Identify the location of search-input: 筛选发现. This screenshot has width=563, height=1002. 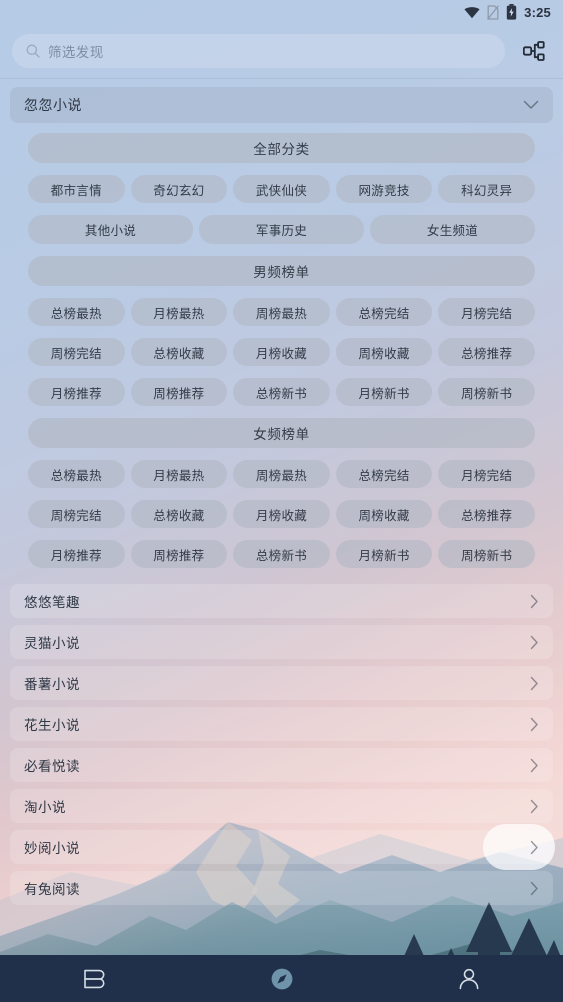
(258, 51).